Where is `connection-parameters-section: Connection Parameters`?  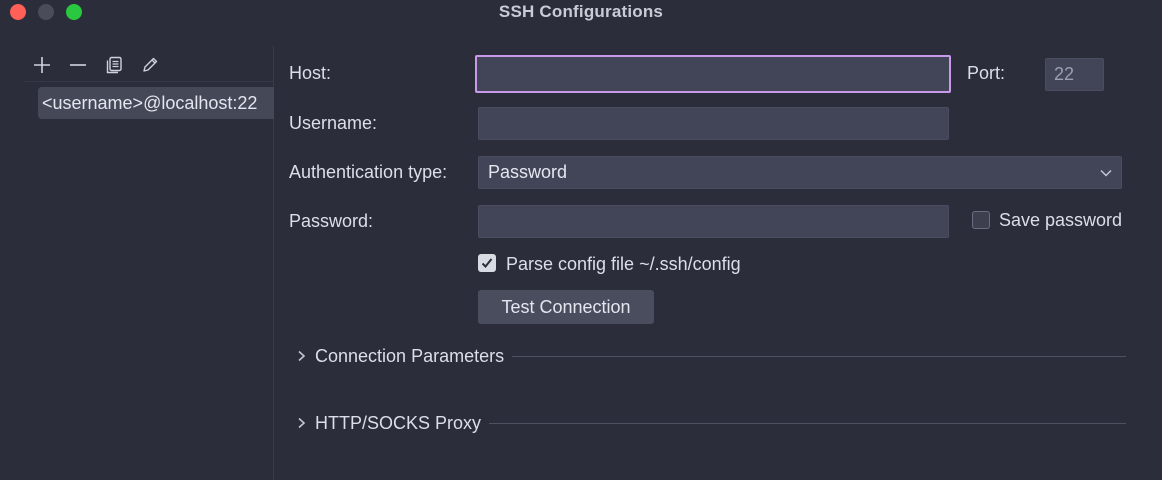
connection-parameters-section: Connection Parameters is located at coordinates (711, 356).